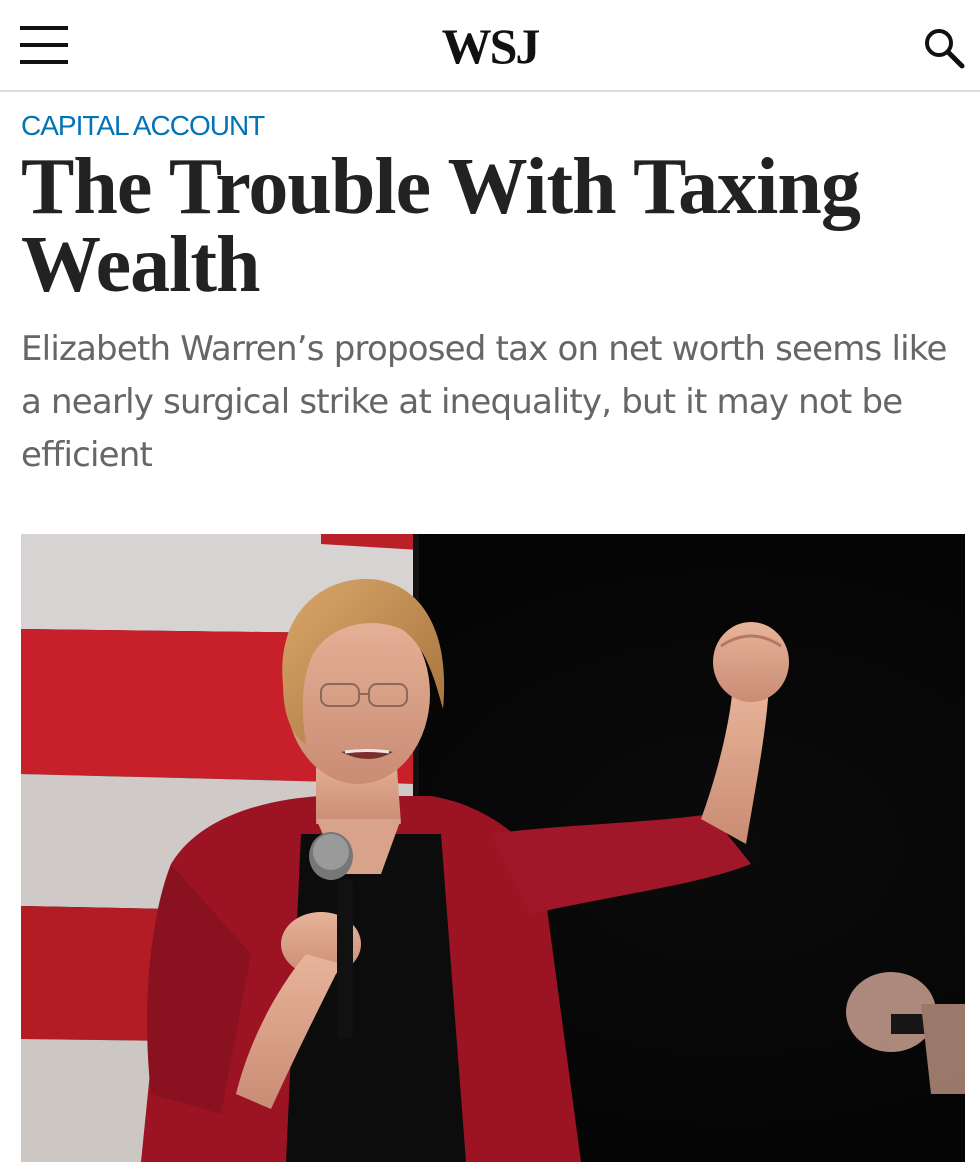 This screenshot has width=980, height=1176. I want to click on wsj-logo: WSJ, so click(490, 46).